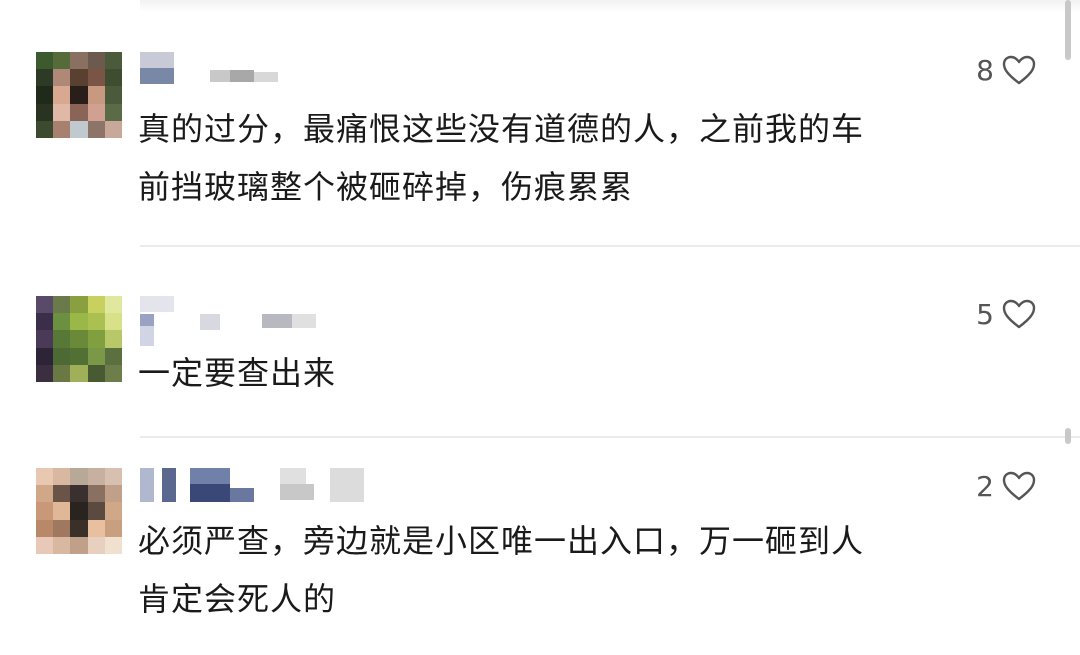 The image size is (1080, 655). Describe the element at coordinates (501, 158) in the screenshot. I see `comment-text: 真的过分，最痛恨这些没有道德的人，之前我的车 前挡玻璃整个被砸碎掉，伤痕累累` at that location.